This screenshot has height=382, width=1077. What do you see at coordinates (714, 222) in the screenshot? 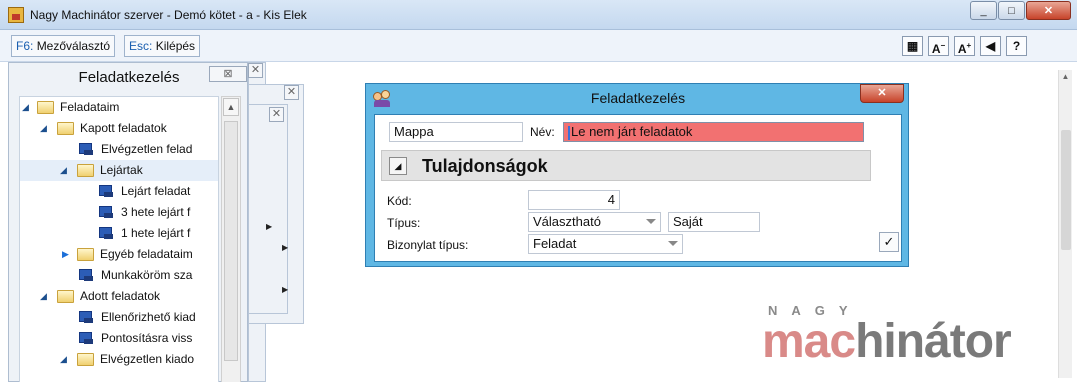
I see `tipus-extra-field: Saját` at bounding box center [714, 222].